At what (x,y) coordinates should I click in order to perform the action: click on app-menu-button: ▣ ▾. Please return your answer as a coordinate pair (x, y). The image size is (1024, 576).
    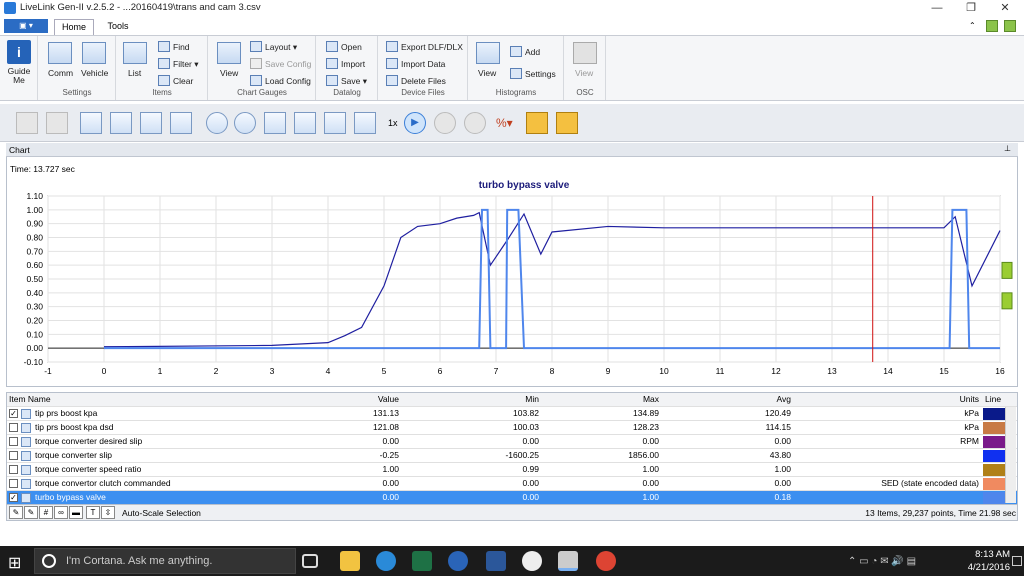
    Looking at the image, I should click on (26, 26).